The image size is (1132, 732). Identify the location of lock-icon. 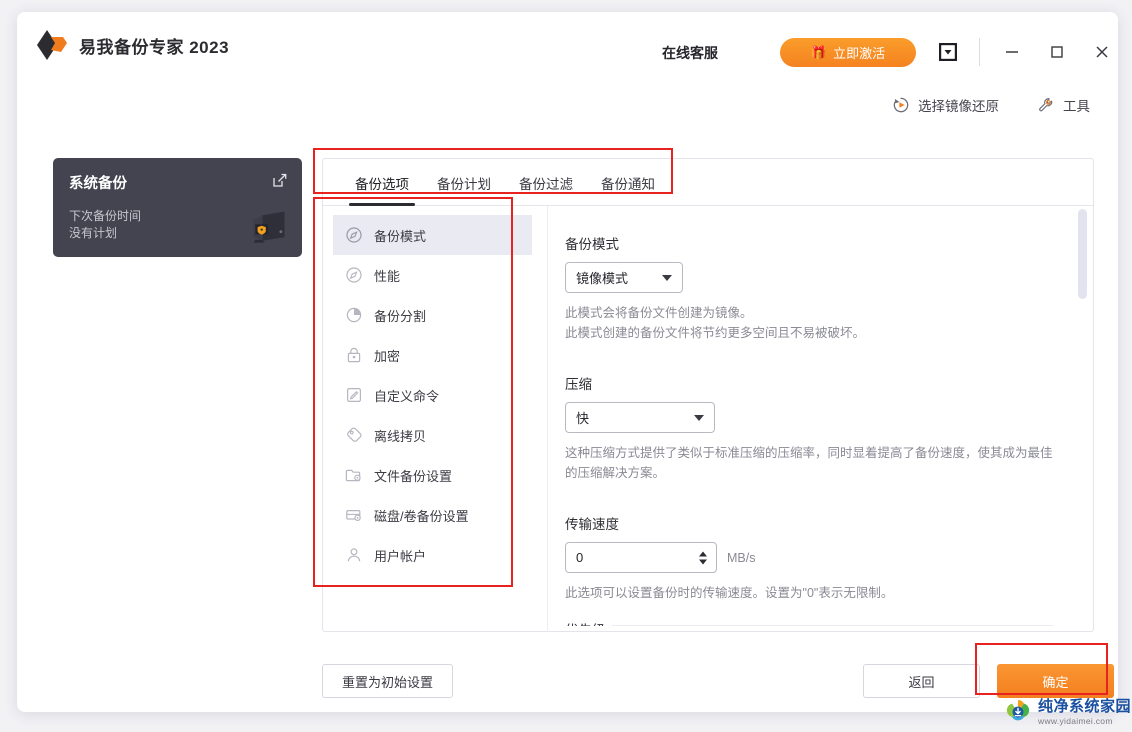
(354, 355).